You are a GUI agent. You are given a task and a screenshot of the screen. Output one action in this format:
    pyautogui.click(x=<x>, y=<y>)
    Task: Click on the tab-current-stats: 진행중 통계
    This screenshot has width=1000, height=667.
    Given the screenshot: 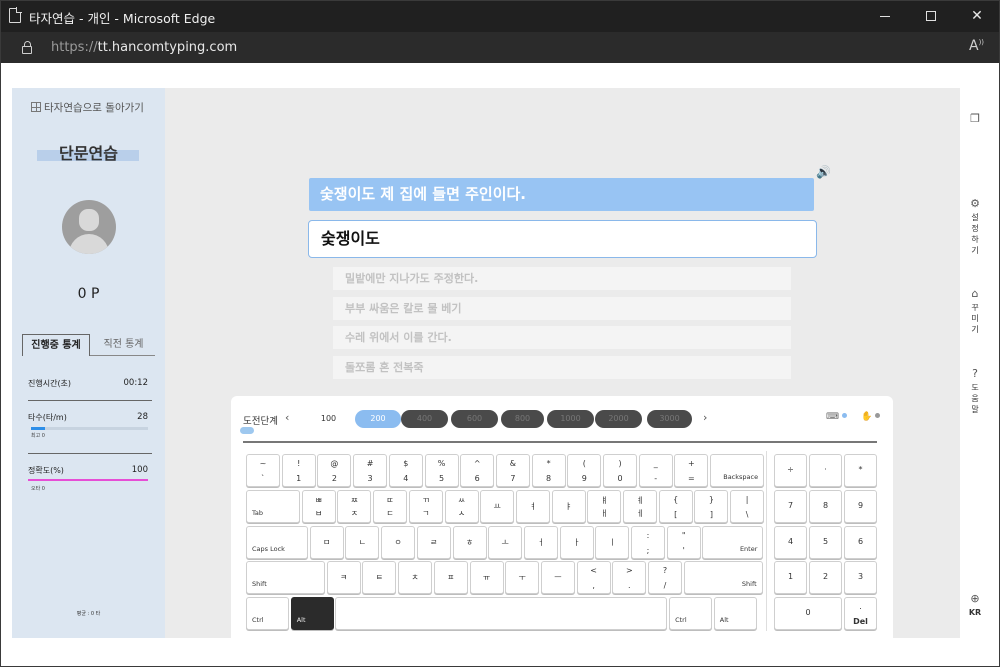 What is the action you would take?
    pyautogui.click(x=56, y=345)
    